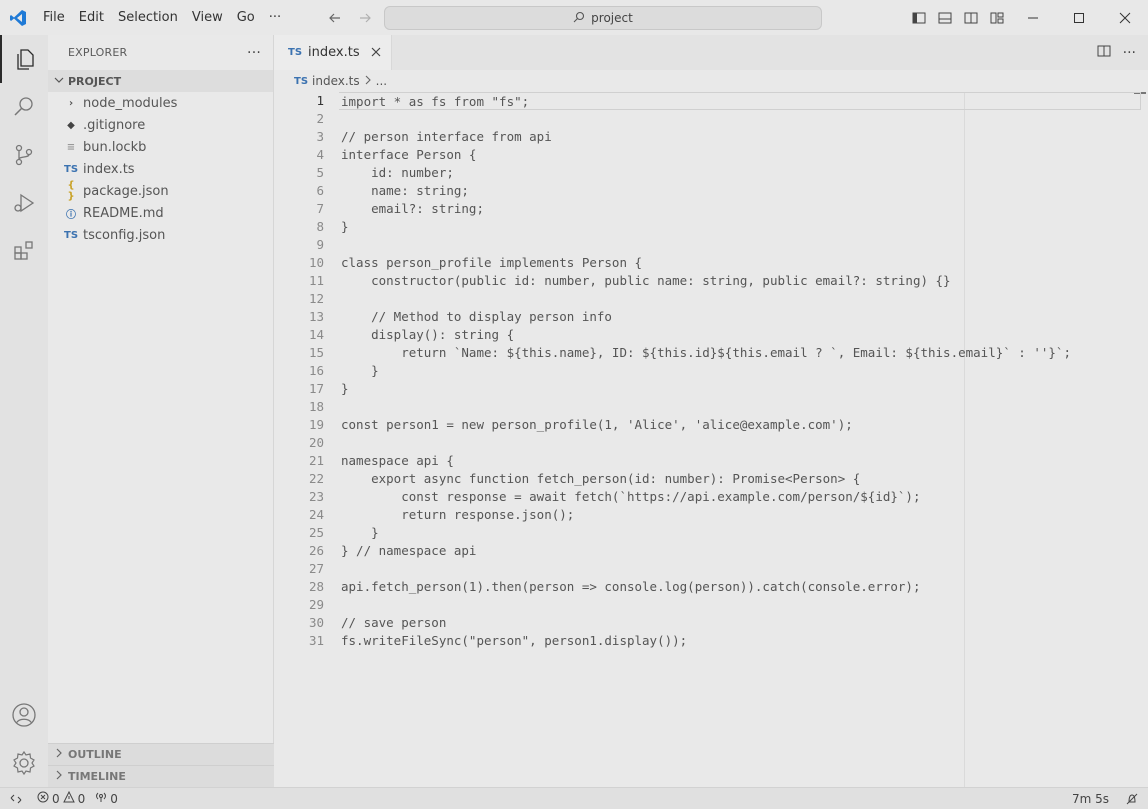 Image resolution: width=1148 pixels, height=809 pixels. I want to click on section-project-label: PROJECT, so click(95, 81).